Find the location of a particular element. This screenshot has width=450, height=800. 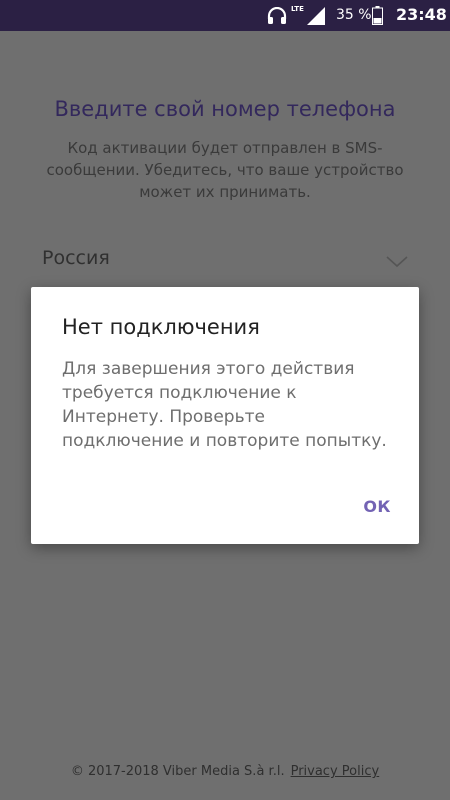

headset-icon is located at coordinates (277, 17).